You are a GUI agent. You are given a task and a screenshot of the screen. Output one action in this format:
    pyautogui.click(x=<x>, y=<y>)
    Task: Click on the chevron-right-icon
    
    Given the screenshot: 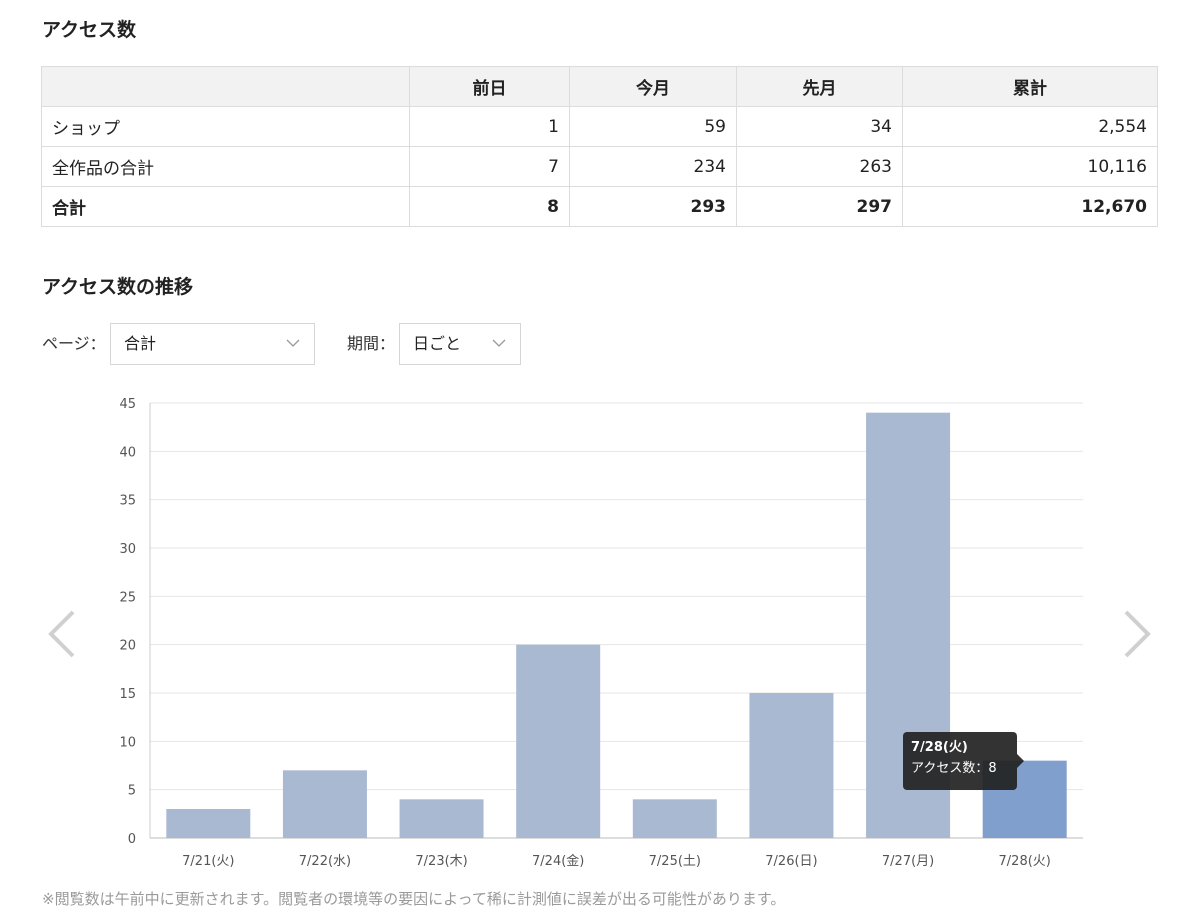 What is the action you would take?
    pyautogui.click(x=1137, y=634)
    